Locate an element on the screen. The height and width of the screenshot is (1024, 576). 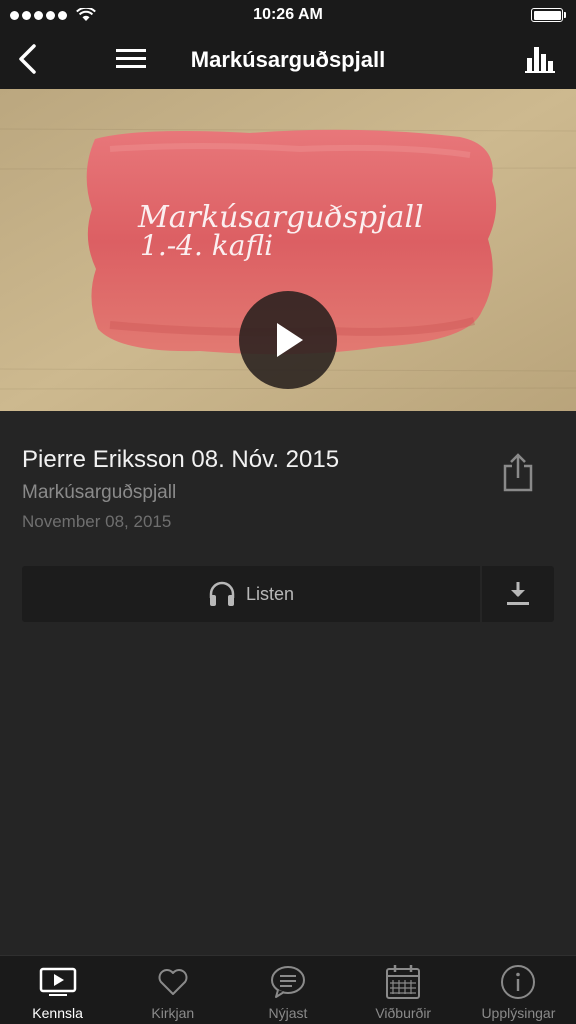
download-button is located at coordinates (518, 594).